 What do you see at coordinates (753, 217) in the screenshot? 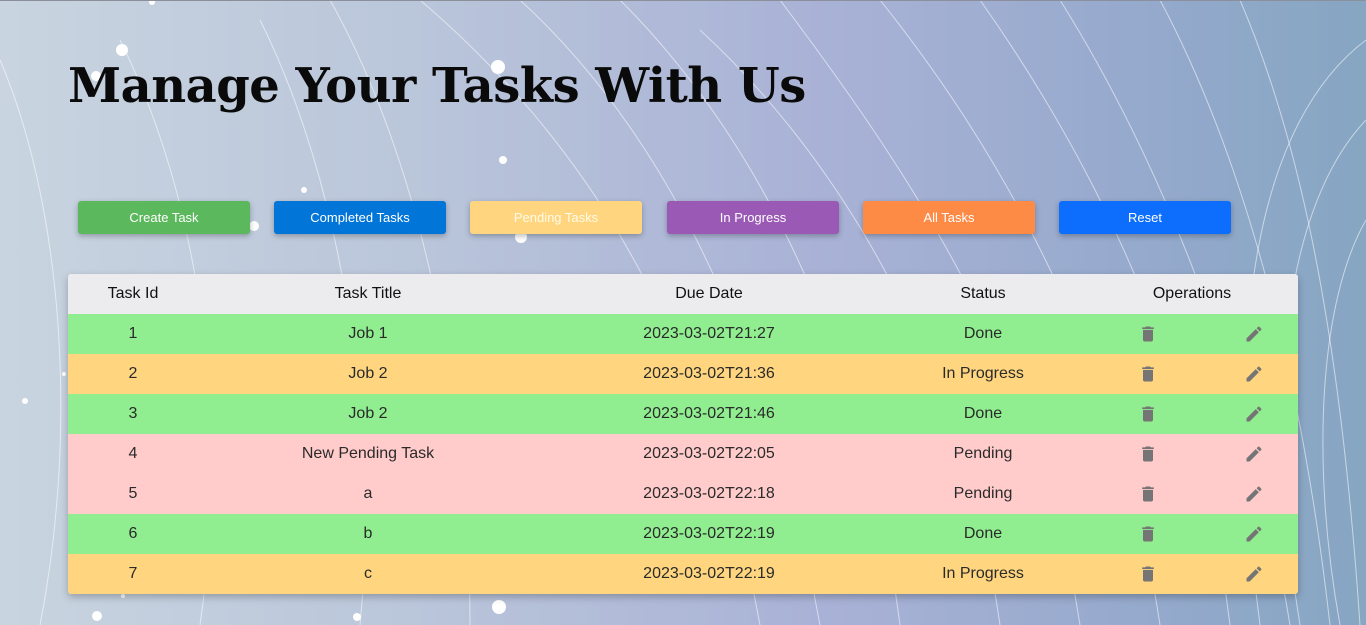
I see `in-progress-button: In Progress` at bounding box center [753, 217].